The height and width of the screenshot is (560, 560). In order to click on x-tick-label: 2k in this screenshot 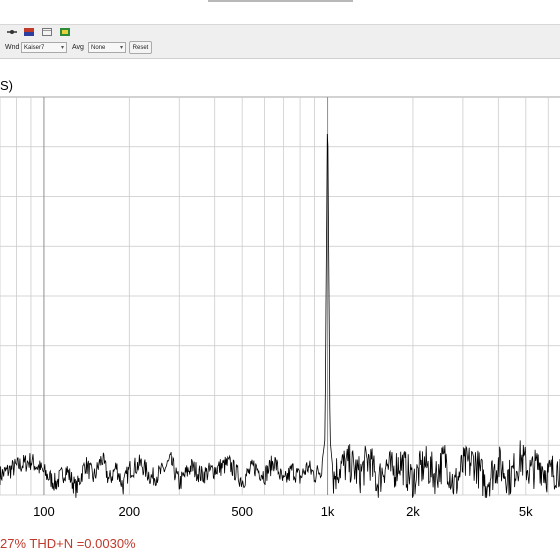, I will do `click(413, 511)`.